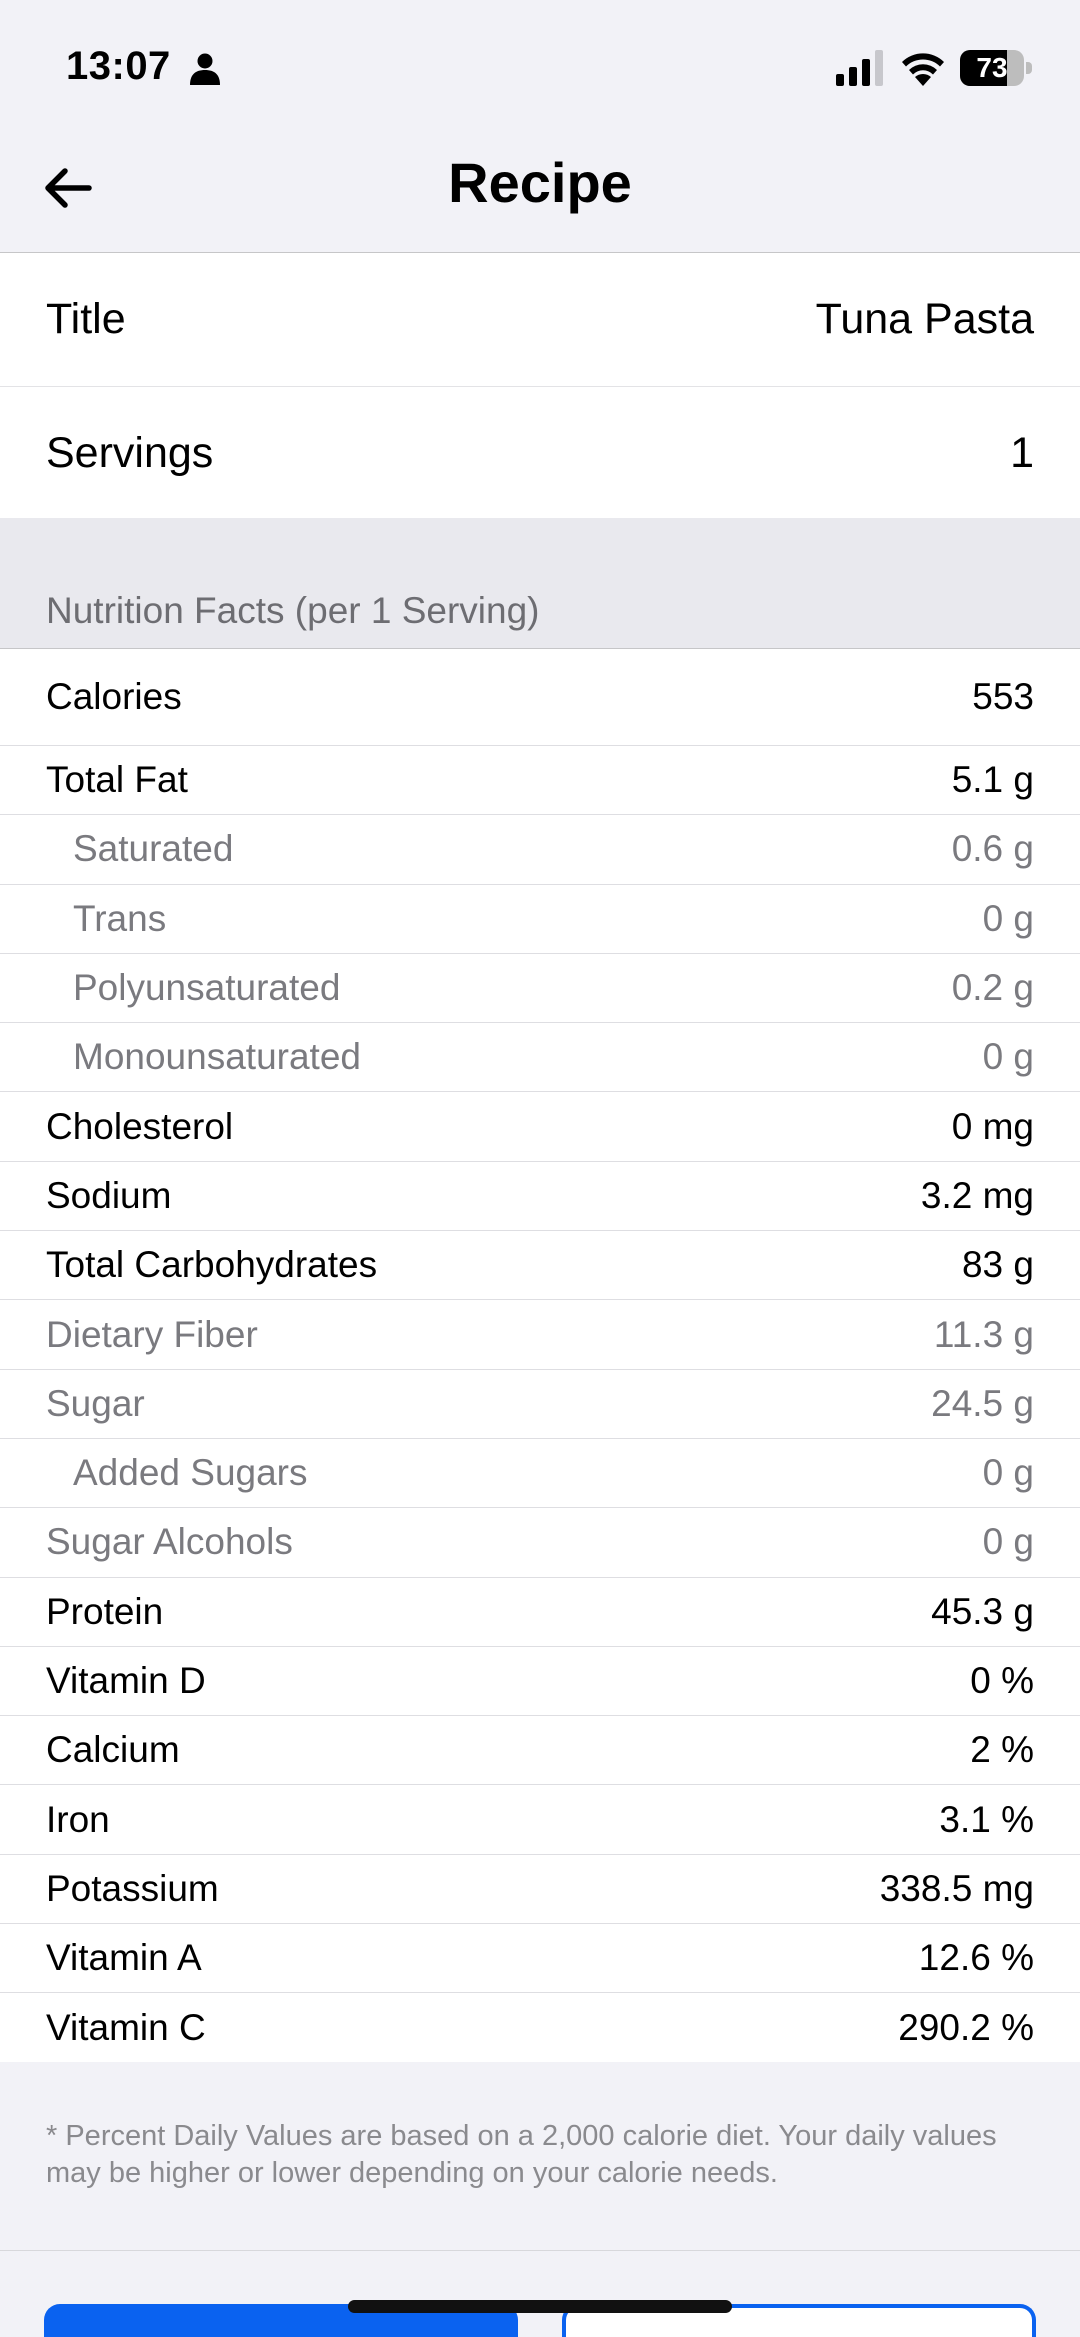 This screenshot has width=1080, height=2337. Describe the element at coordinates (982, 1611) in the screenshot. I see `nutrition-value: 45.3 g` at that location.